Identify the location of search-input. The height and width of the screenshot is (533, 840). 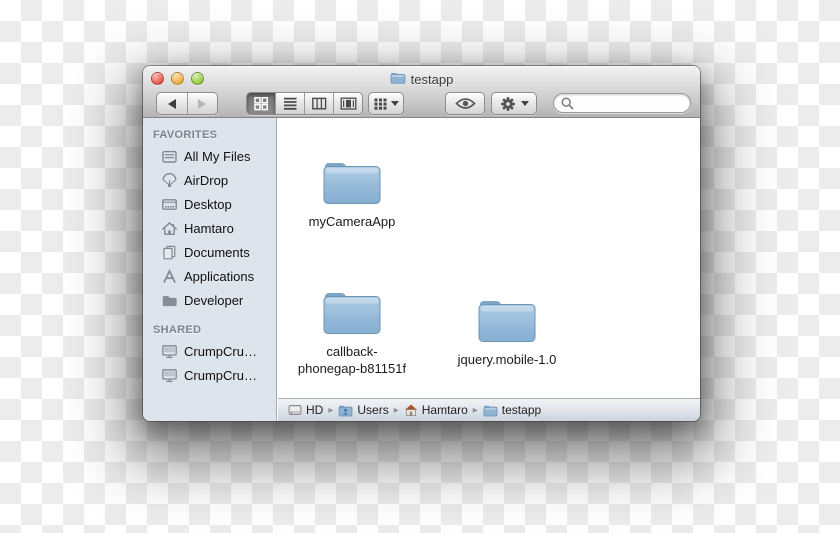
(630, 103).